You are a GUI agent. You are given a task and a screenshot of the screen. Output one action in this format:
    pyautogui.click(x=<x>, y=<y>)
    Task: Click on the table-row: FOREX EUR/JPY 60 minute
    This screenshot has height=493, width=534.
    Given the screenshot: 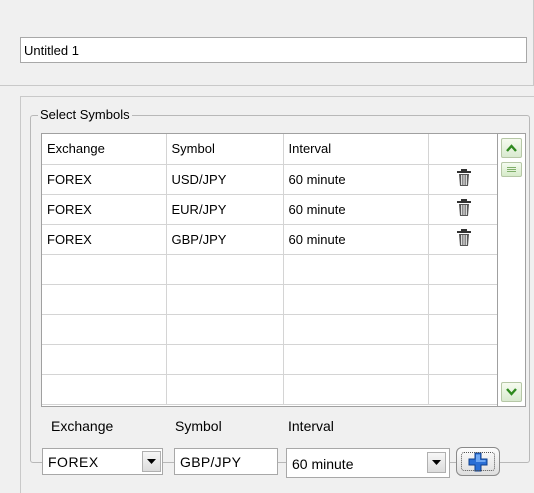 What is the action you would take?
    pyautogui.click(x=269, y=209)
    